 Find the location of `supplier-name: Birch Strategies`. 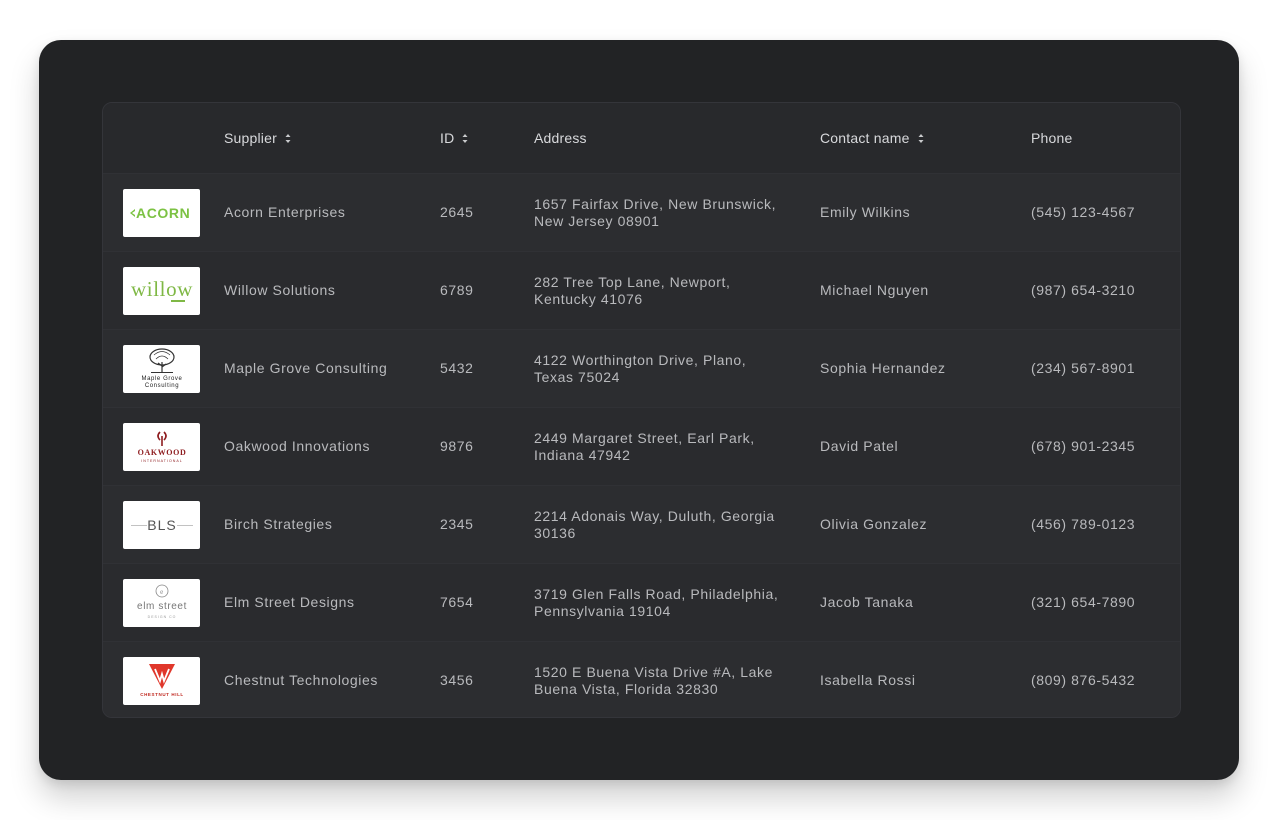

supplier-name: Birch Strategies is located at coordinates (278, 524).